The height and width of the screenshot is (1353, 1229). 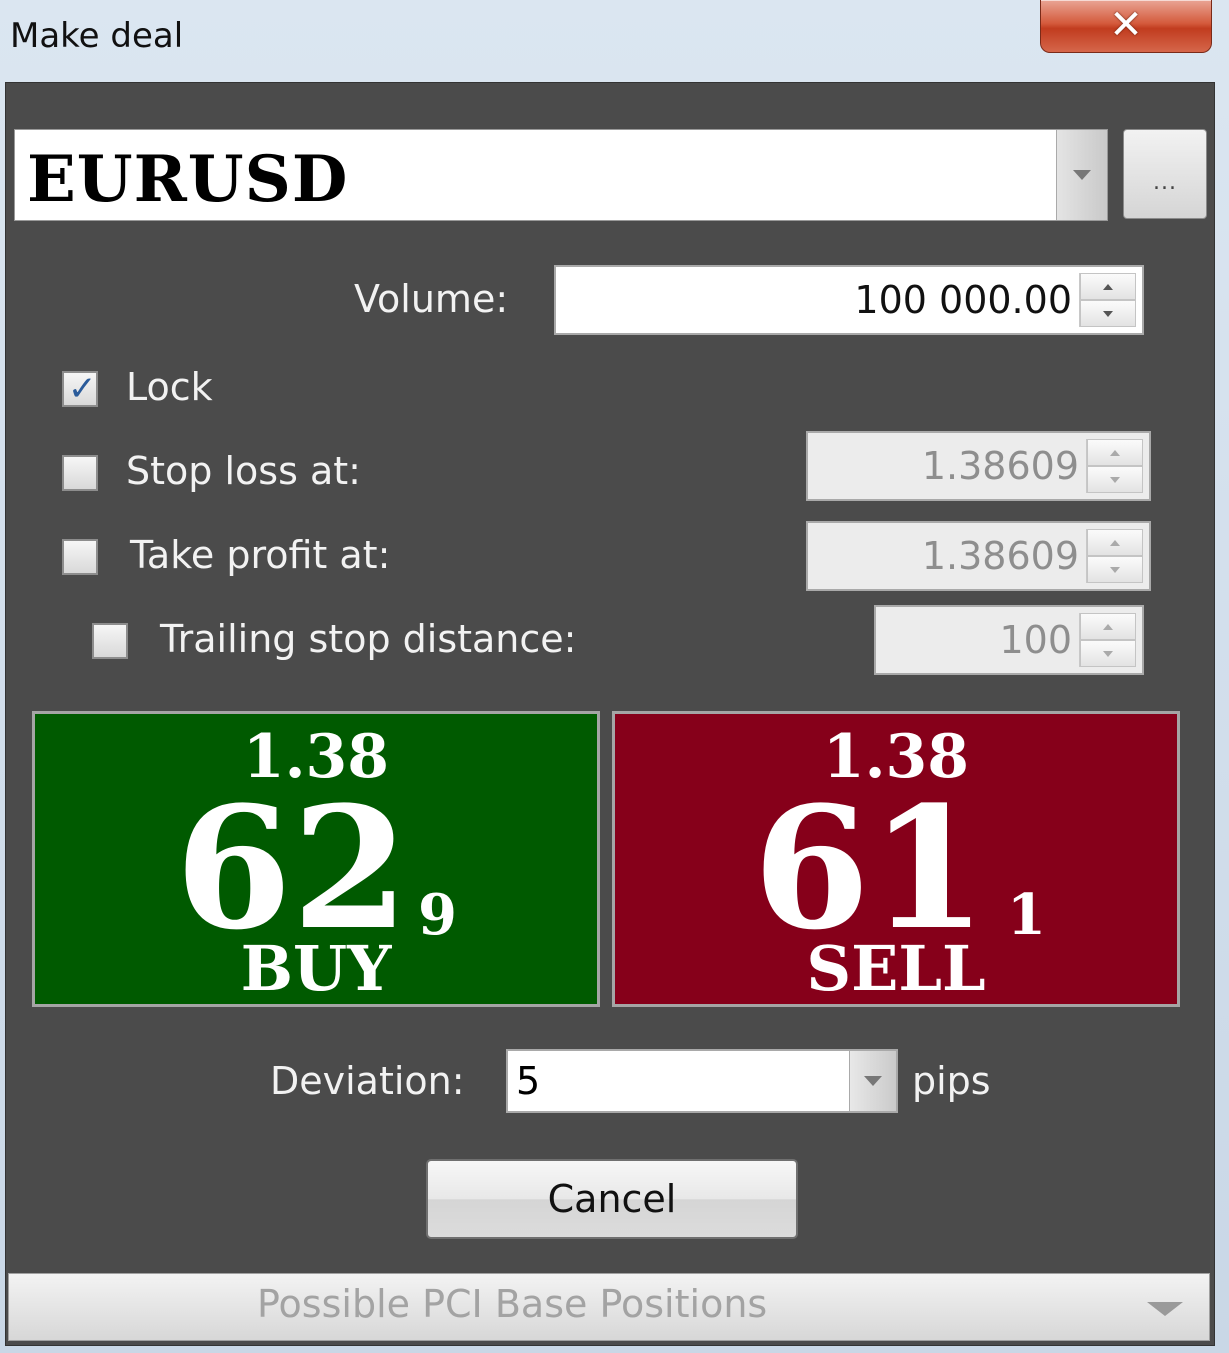 I want to click on symbol-value: EURUSD, so click(x=188, y=179).